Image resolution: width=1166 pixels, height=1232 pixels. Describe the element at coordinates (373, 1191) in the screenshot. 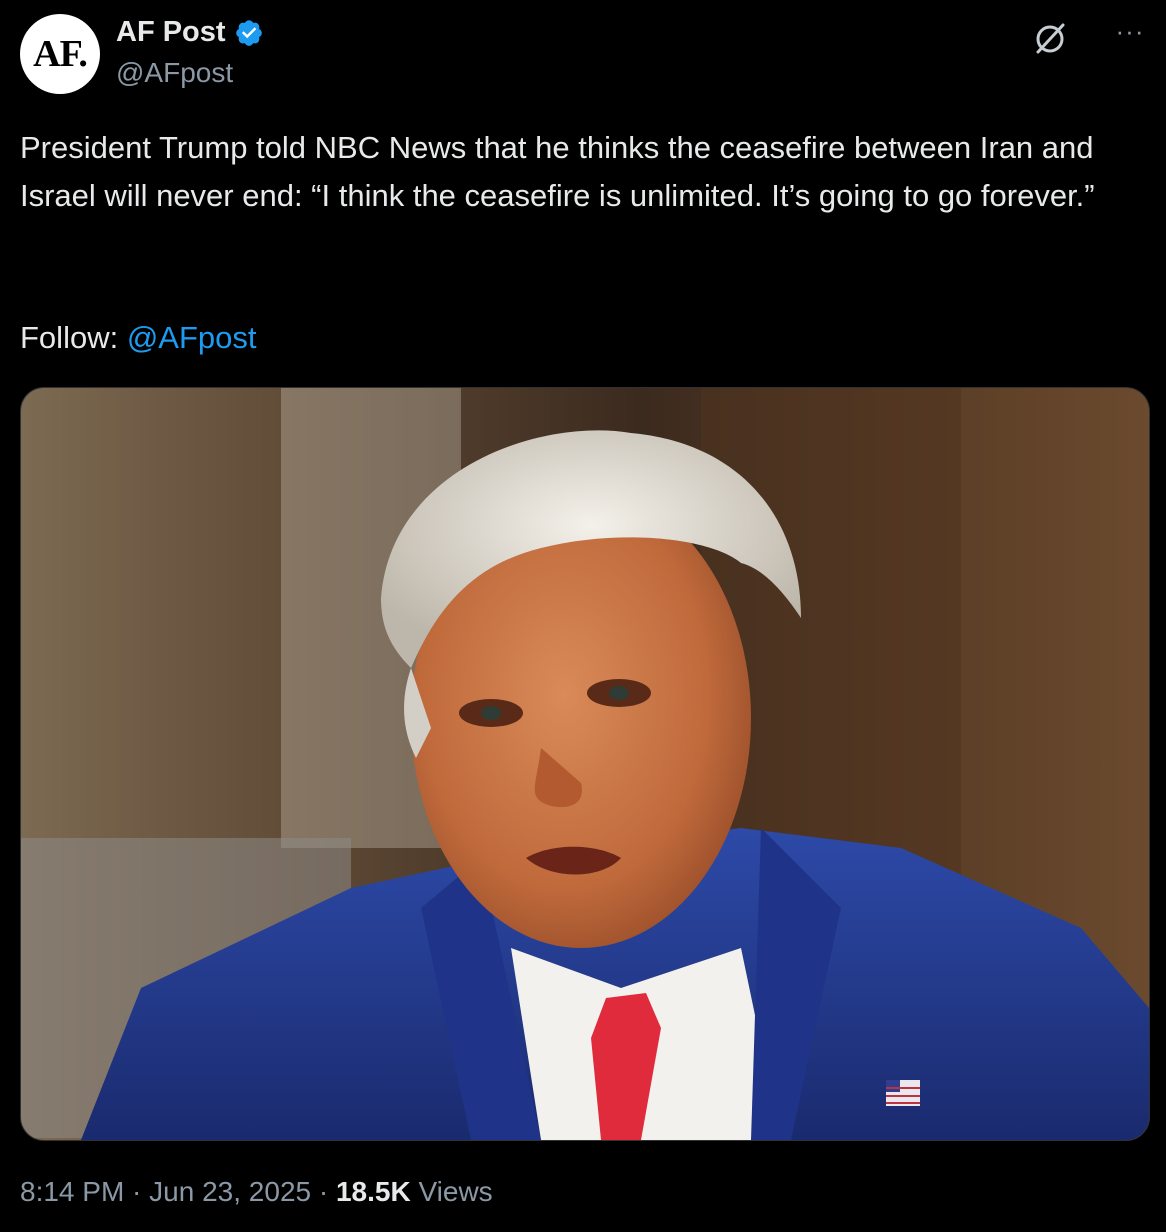

I see `views-count: 18.5K` at that location.